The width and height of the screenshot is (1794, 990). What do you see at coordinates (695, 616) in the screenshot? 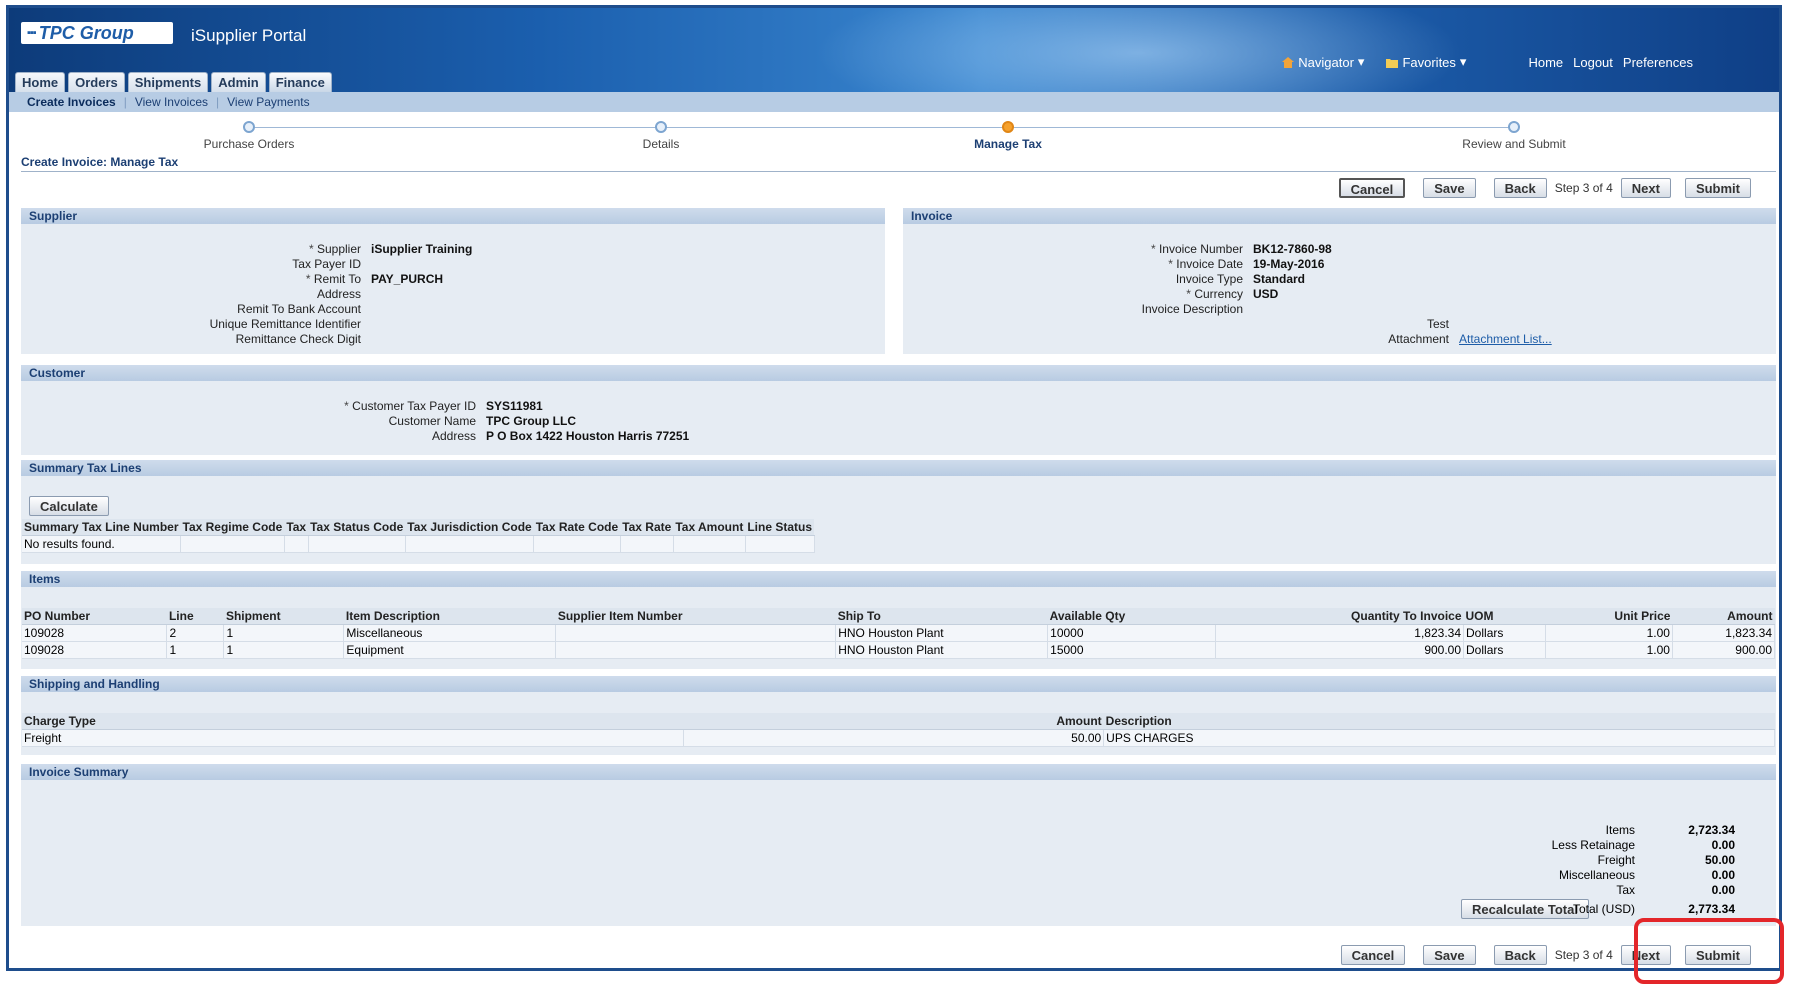
I see `column-header: Supplier Item Number` at bounding box center [695, 616].